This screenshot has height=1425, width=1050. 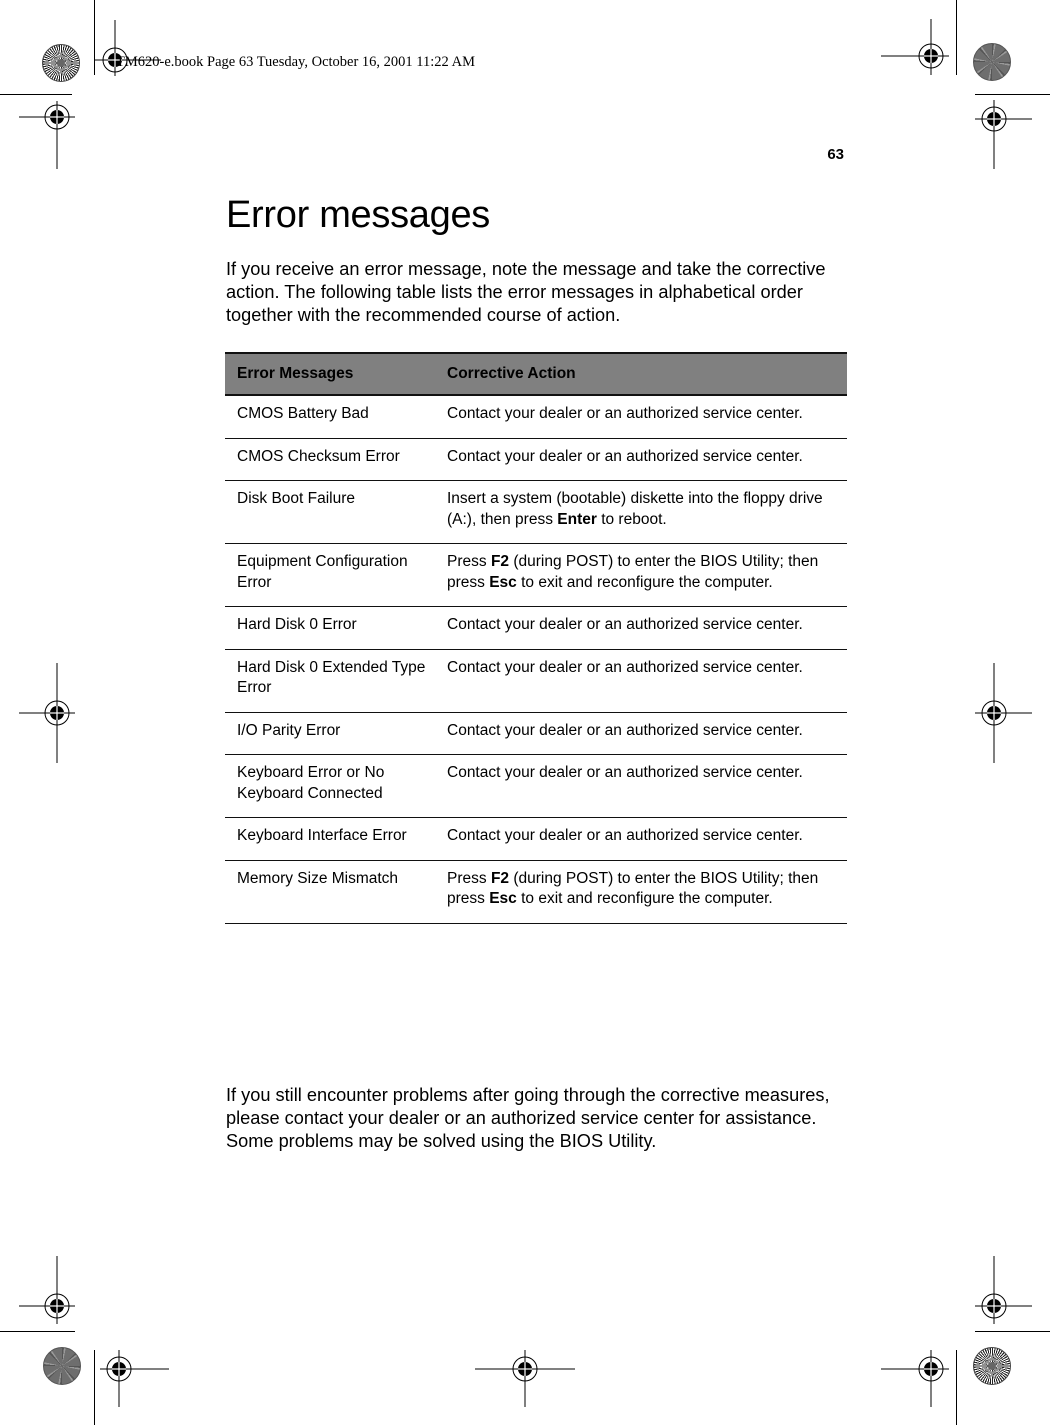 I want to click on page-title: Error messages, so click(x=358, y=215).